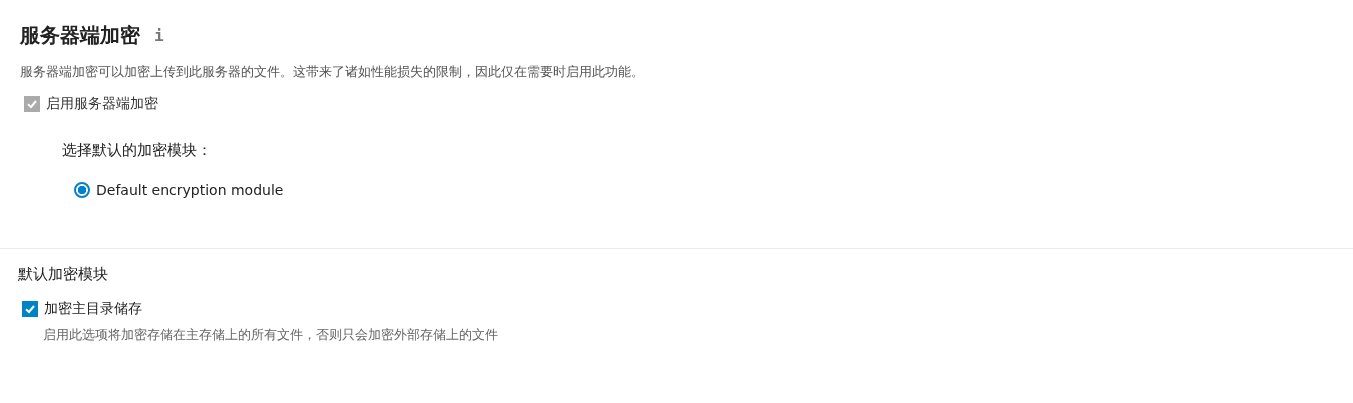 This screenshot has height=403, width=1353. Describe the element at coordinates (63, 274) in the screenshot. I see `section-title: 默认加密模块` at that location.